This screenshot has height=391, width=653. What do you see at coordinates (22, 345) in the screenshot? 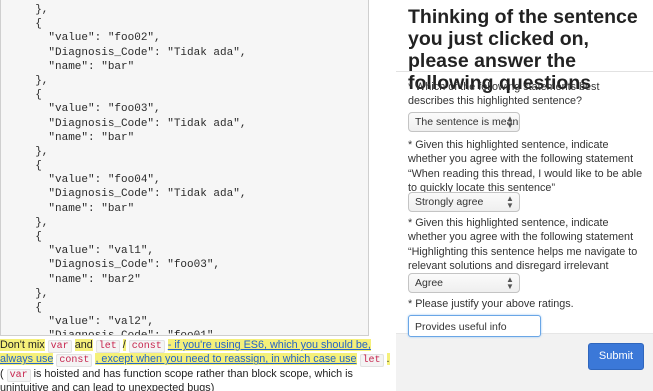
I see `note-text-1: Don't mix` at bounding box center [22, 345].